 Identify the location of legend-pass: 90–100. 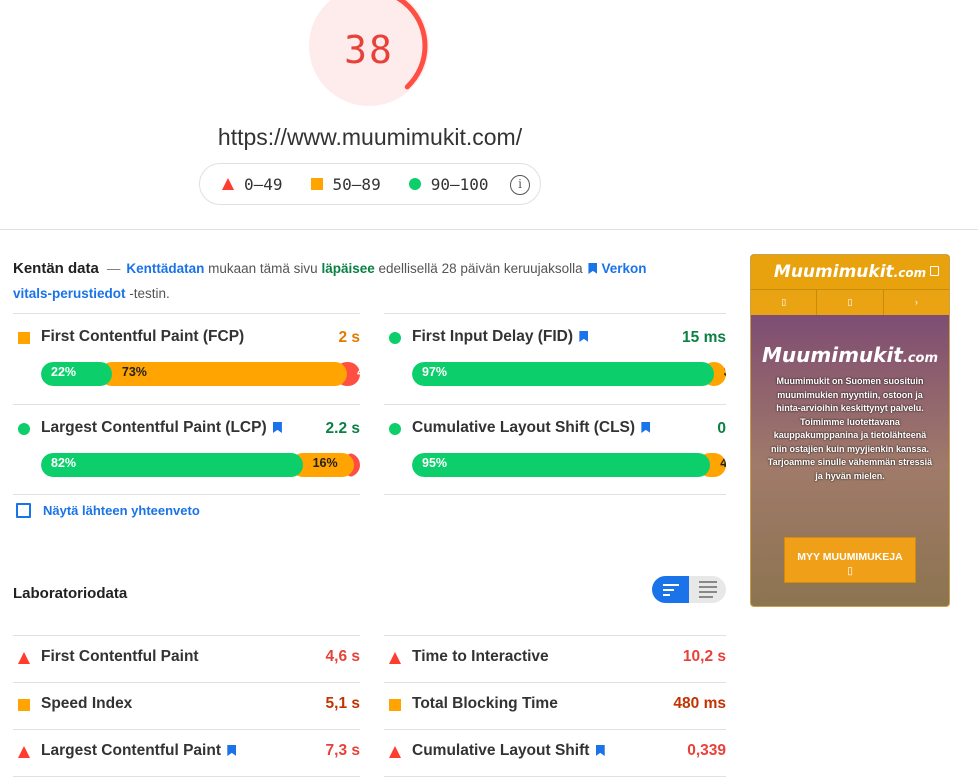
(448, 184).